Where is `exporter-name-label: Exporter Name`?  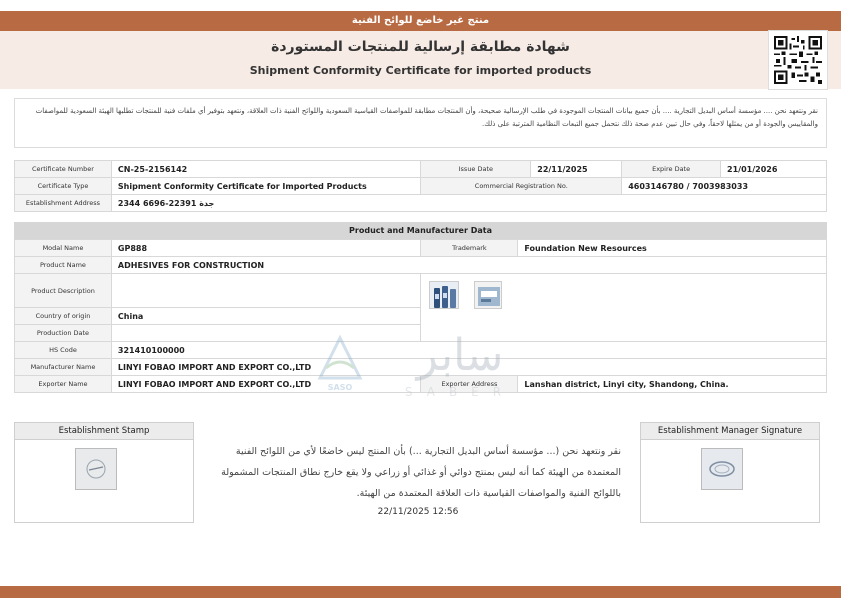
exporter-name-label: Exporter Name is located at coordinates (63, 384).